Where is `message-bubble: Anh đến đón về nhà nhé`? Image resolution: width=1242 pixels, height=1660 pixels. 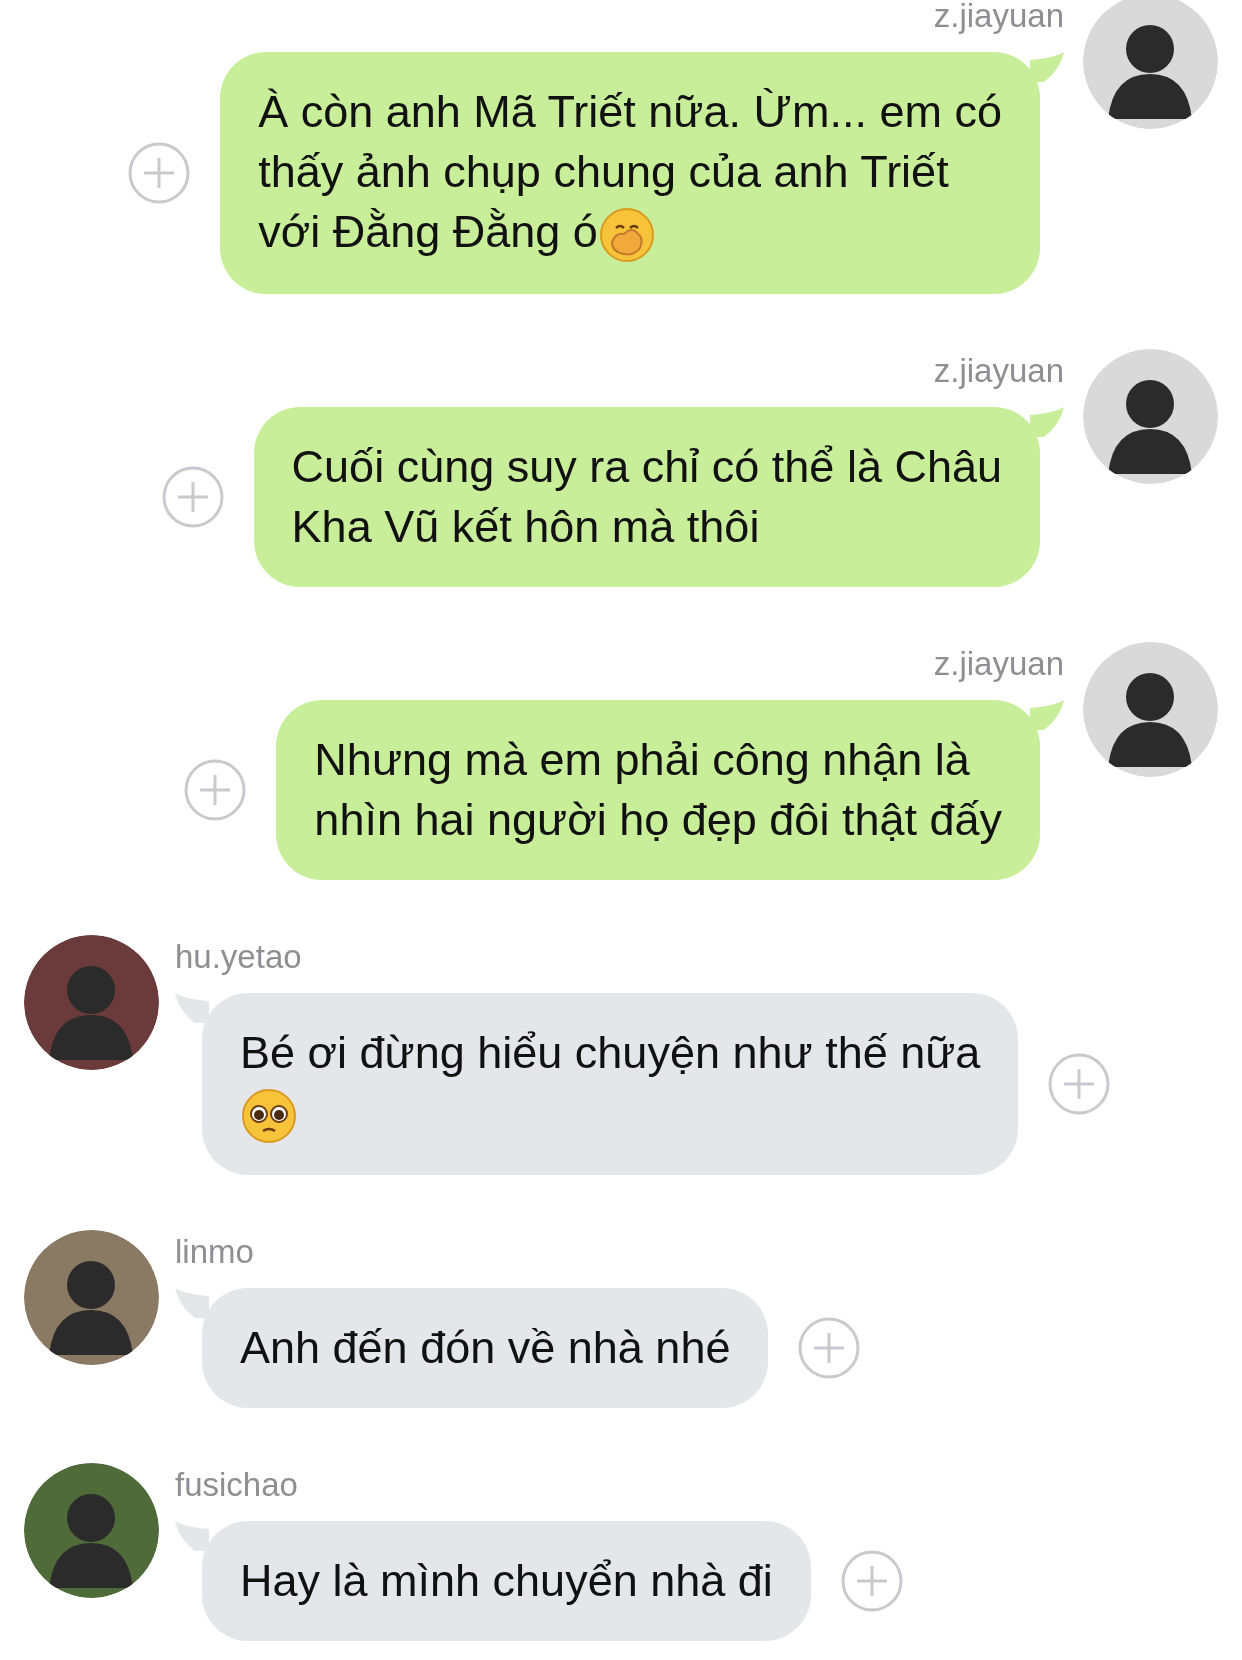
message-bubble: Anh đến đón về nhà nhé is located at coordinates (485, 1348).